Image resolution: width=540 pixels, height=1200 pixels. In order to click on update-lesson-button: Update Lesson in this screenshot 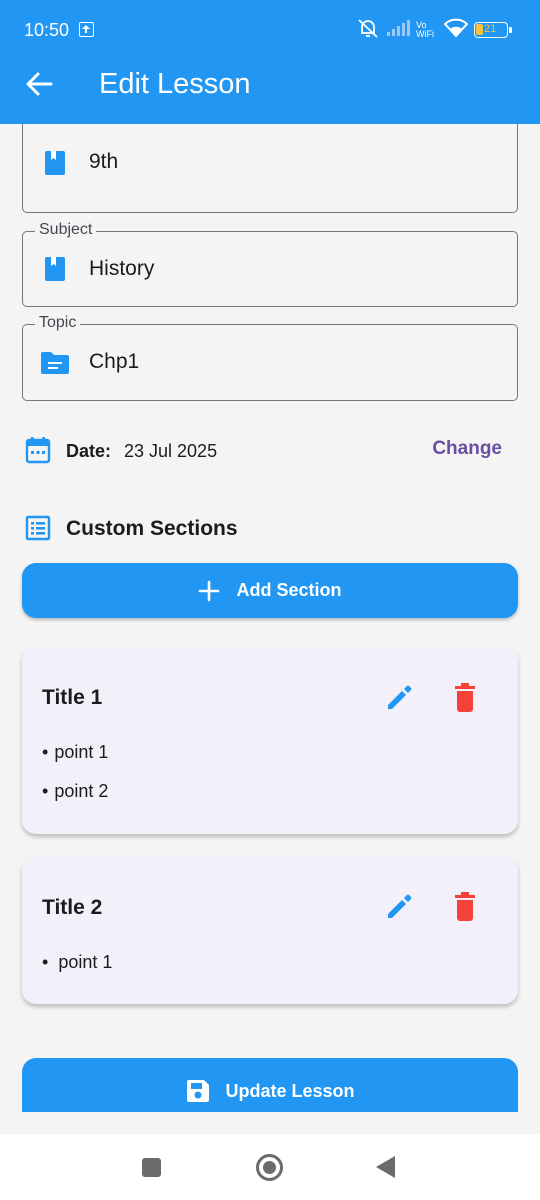, I will do `click(270, 1085)`.